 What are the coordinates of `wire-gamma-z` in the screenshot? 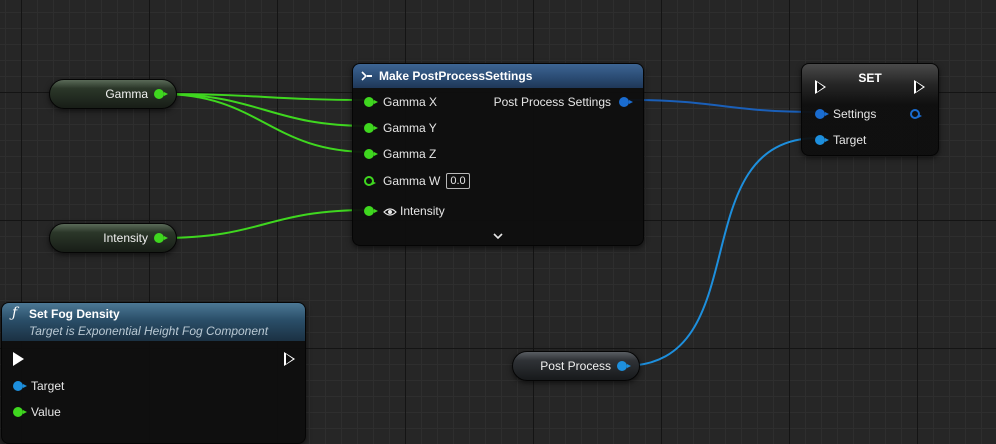 It's located at (265, 123).